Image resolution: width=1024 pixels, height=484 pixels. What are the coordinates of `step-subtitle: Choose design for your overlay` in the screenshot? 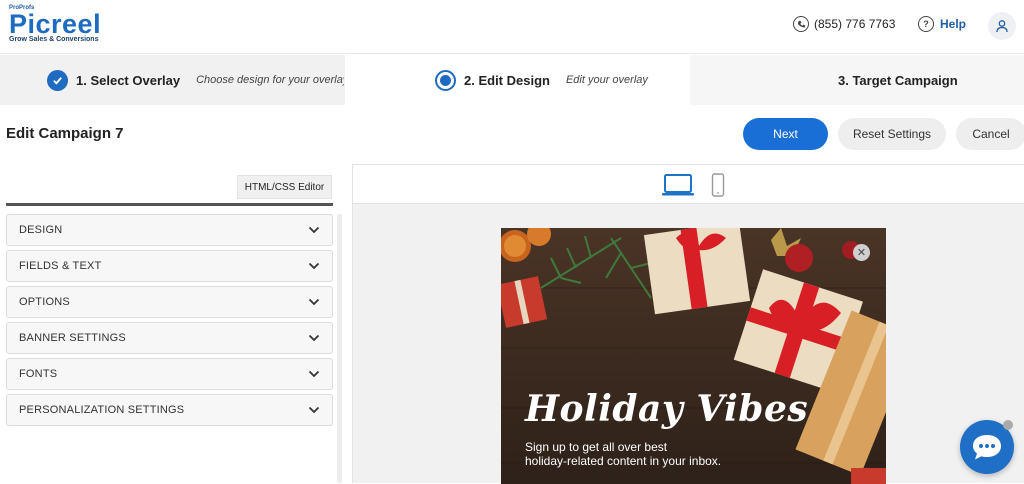 It's located at (272, 80).